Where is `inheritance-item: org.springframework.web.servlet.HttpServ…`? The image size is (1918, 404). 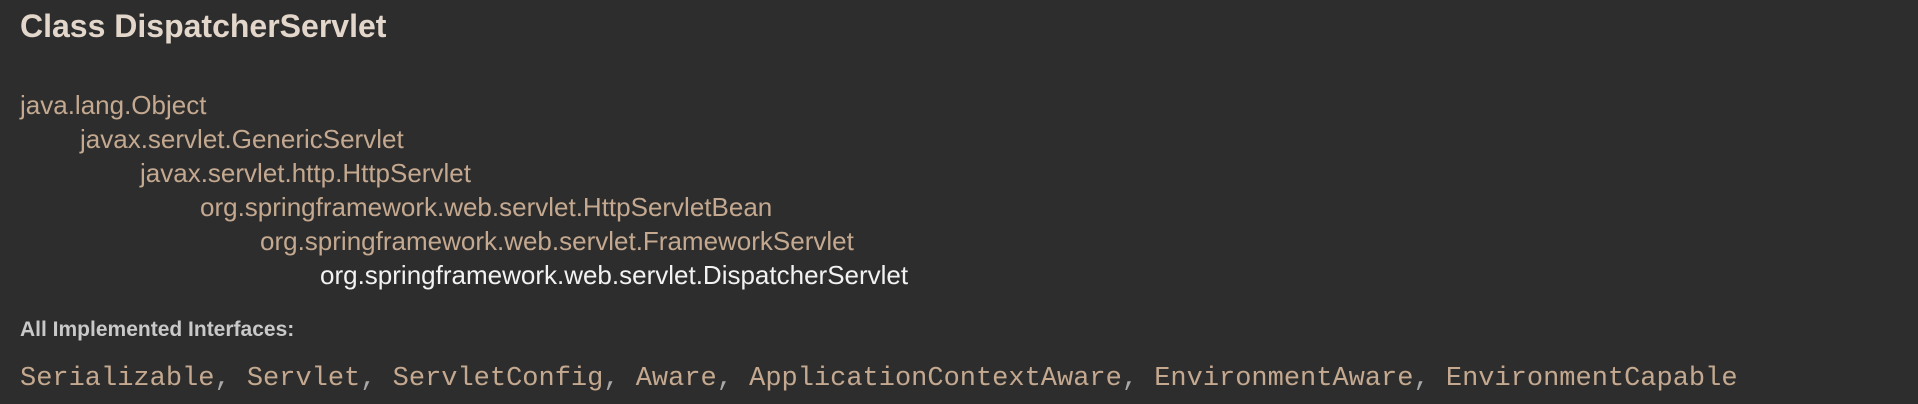
inheritance-item: org.springframework.web.servlet.HttpServ… is located at coordinates (464, 207).